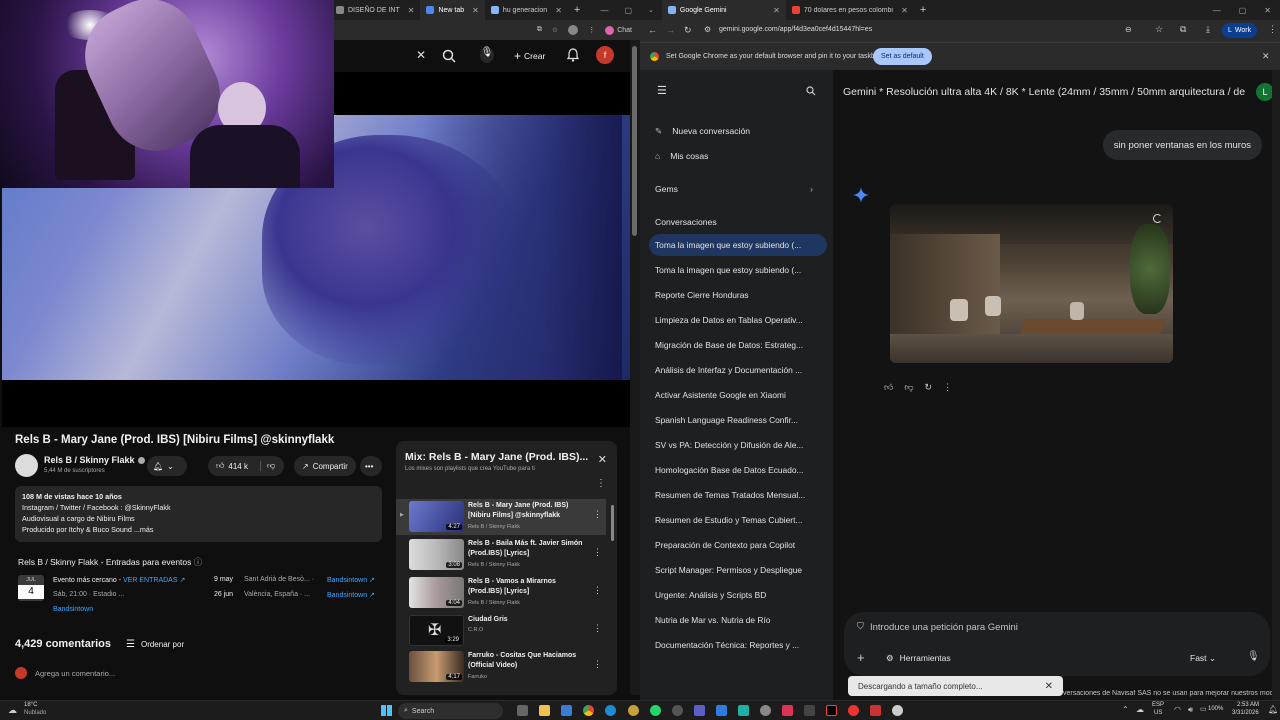 This screenshot has height=720, width=1280. What do you see at coordinates (699, 710) in the screenshot?
I see `teams-icon` at bounding box center [699, 710].